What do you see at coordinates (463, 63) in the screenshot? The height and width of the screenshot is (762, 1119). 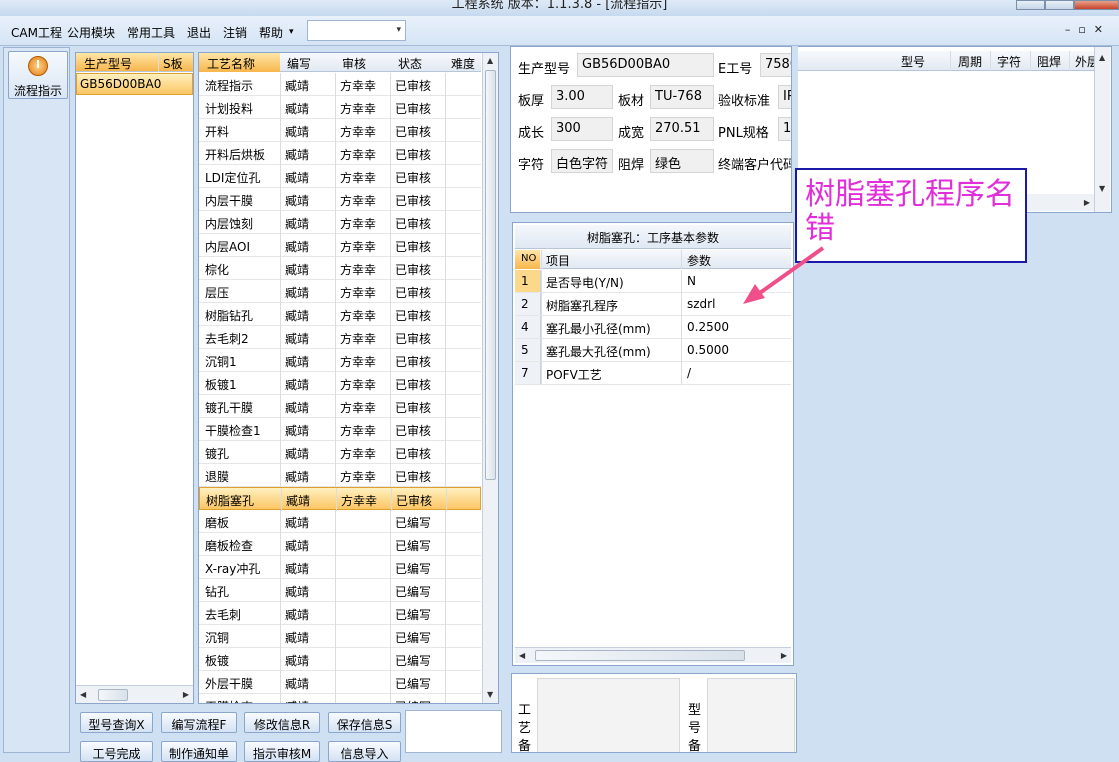 I see `col-level: 难度` at bounding box center [463, 63].